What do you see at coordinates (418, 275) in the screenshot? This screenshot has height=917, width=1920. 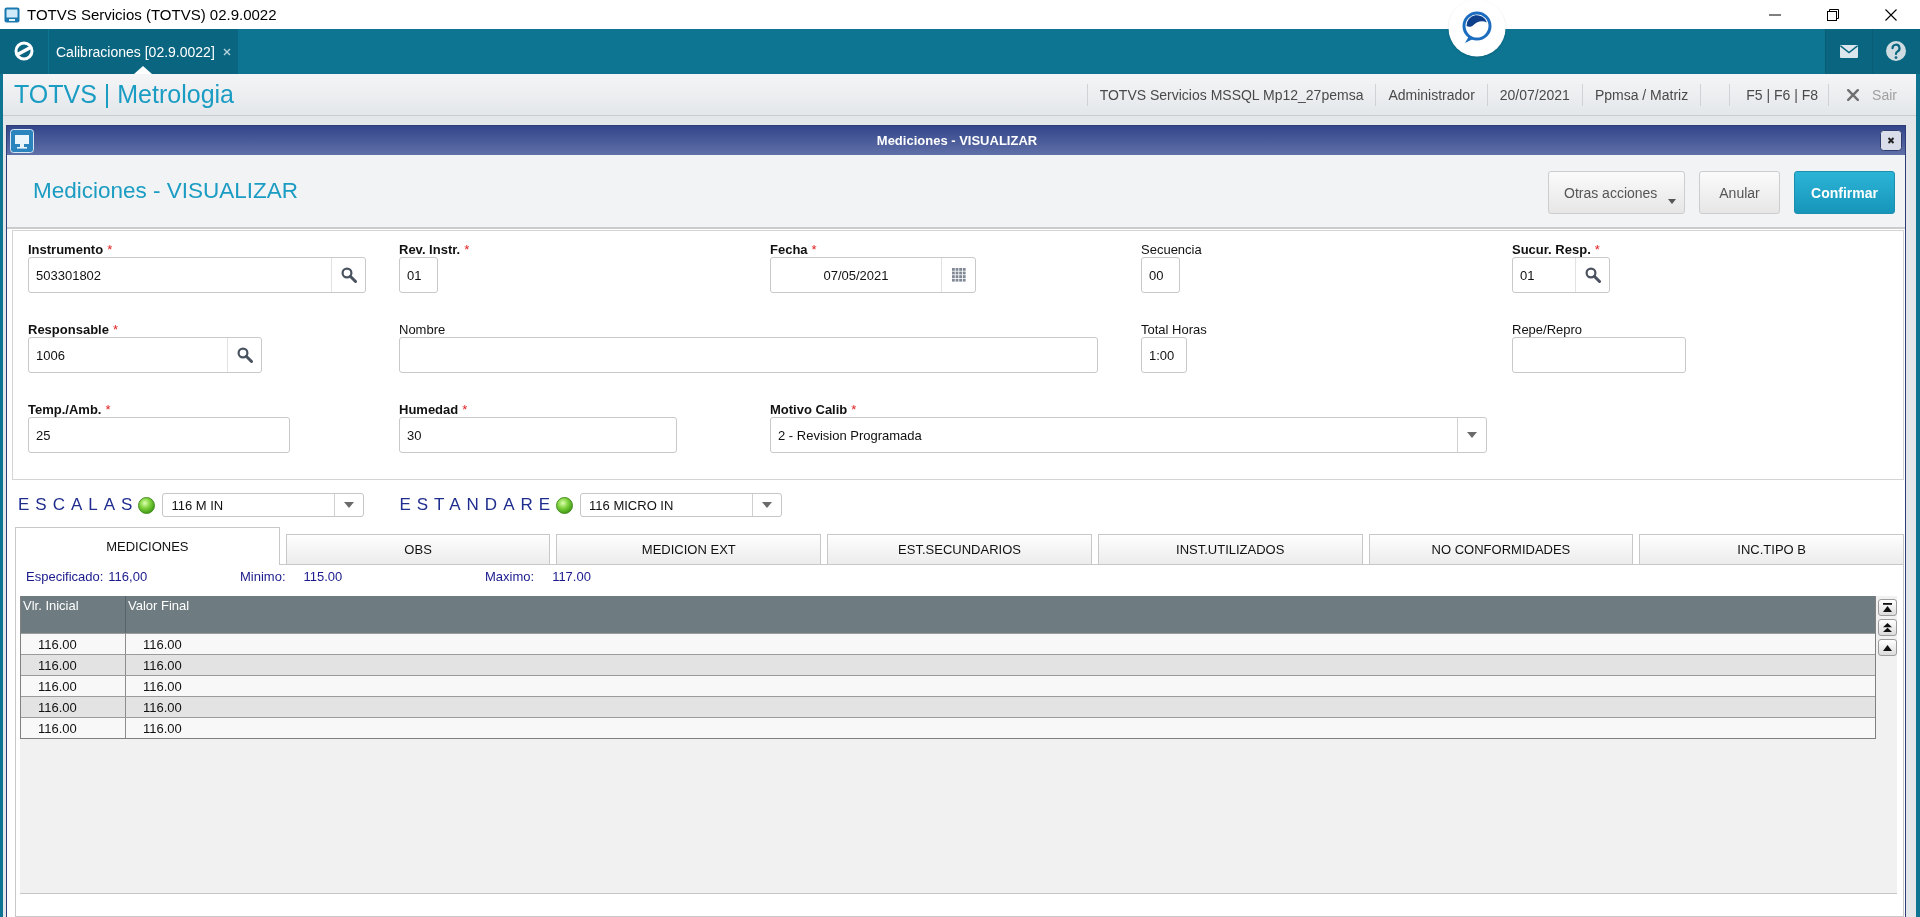 I see `text-field: 01` at bounding box center [418, 275].